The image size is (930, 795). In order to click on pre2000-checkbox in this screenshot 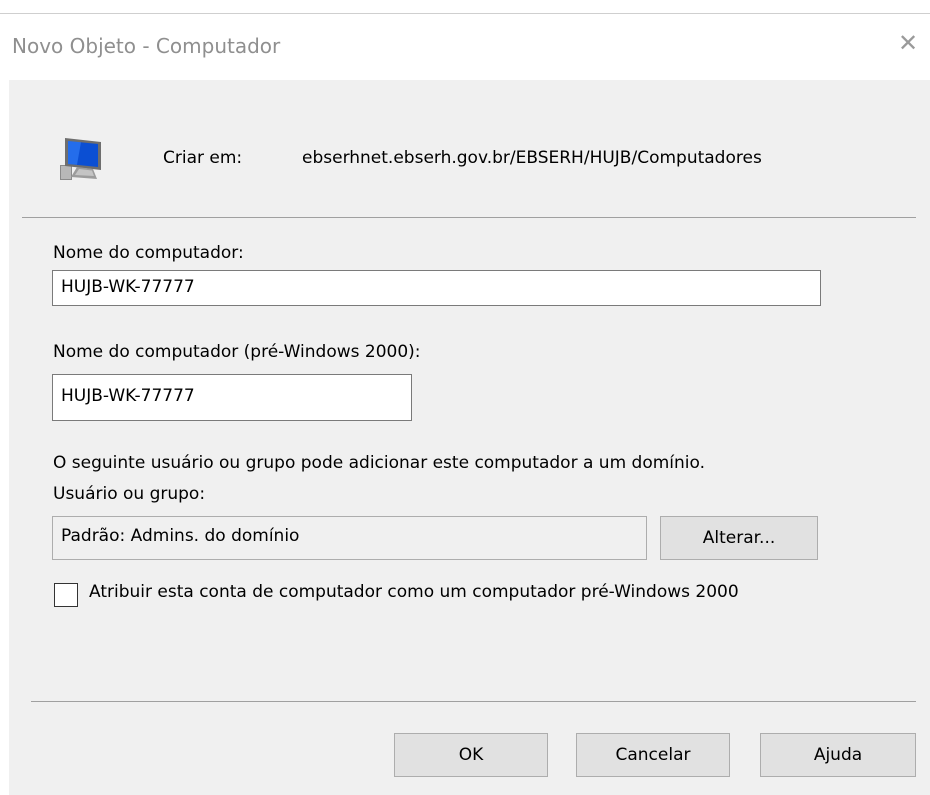, I will do `click(66, 595)`.